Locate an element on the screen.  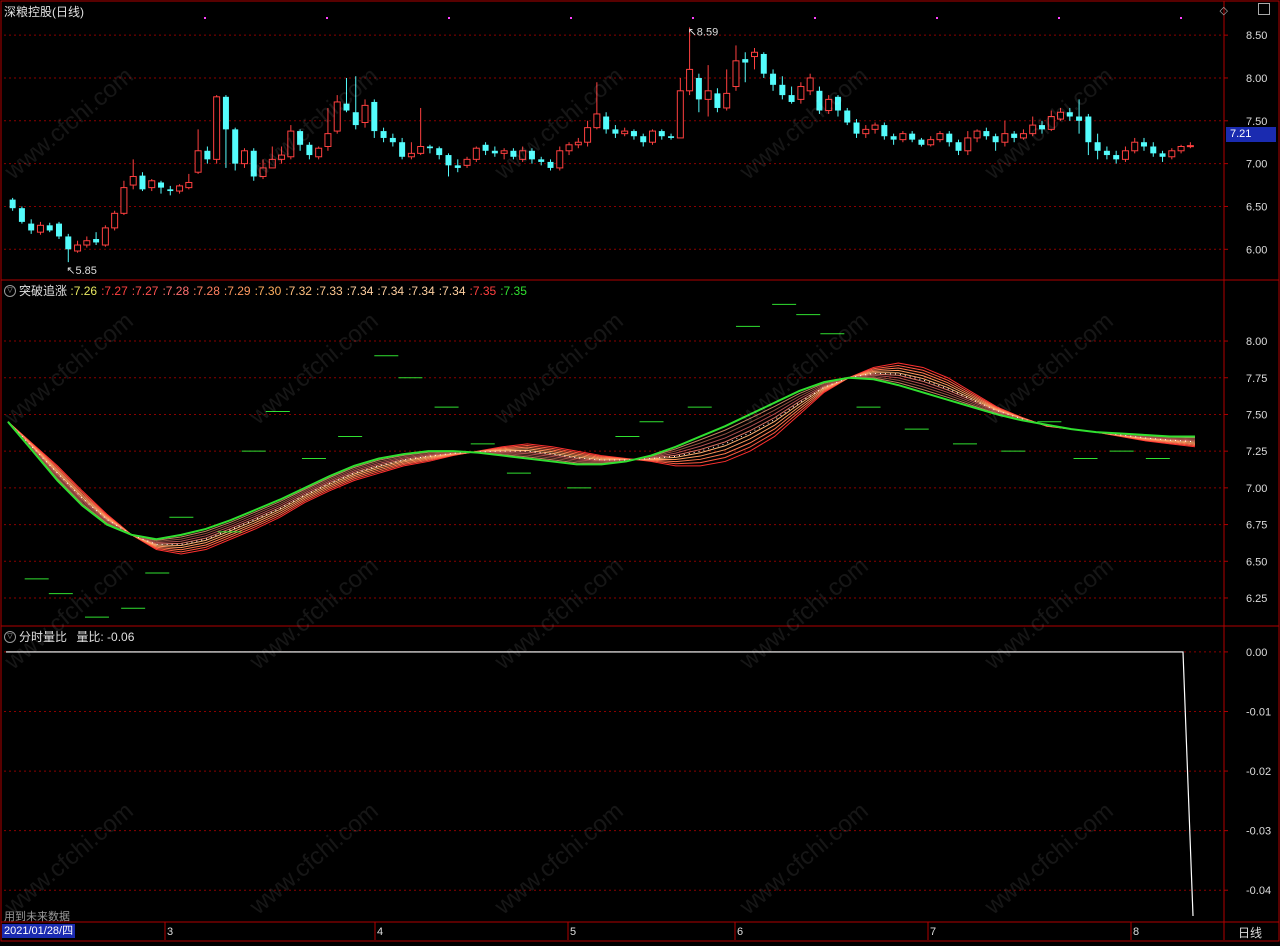
indicator-value: :7.26 is located at coordinates (84, 290).